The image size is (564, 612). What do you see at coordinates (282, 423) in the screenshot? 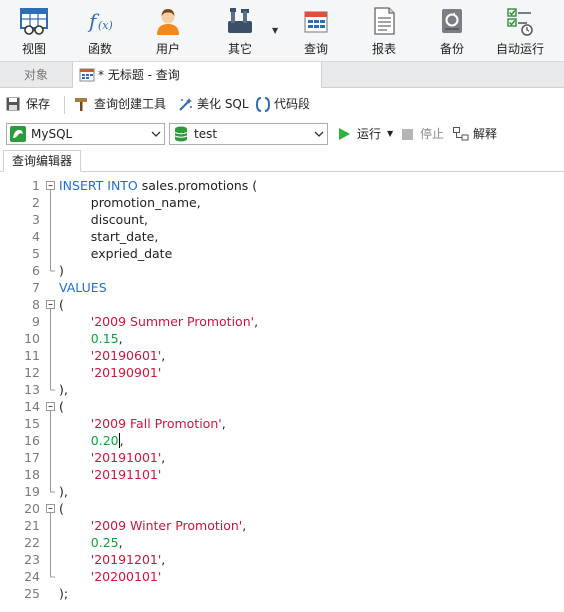
I see `code-line: 15 '2009 Fall Promotion',` at bounding box center [282, 423].